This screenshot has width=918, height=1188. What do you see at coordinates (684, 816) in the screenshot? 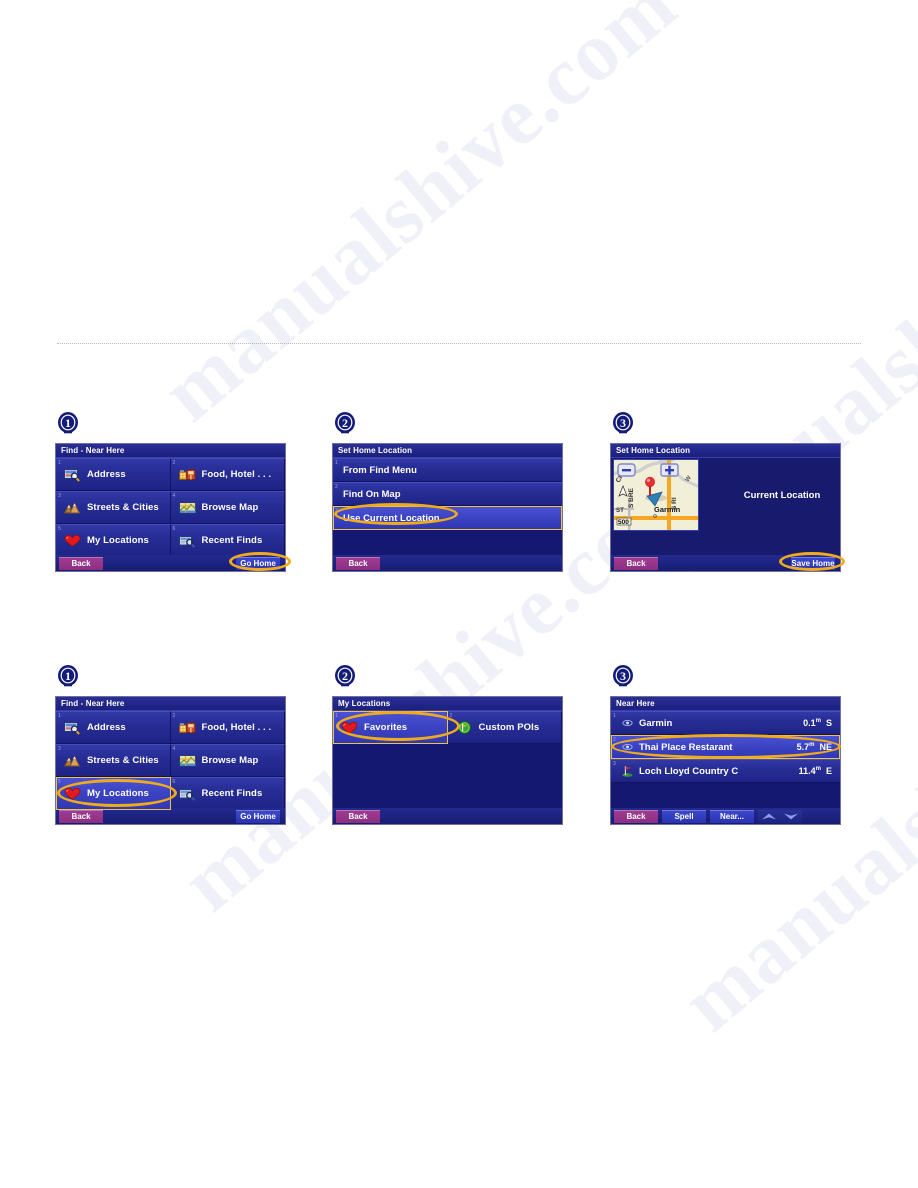
I see `spell-button: Spell` at bounding box center [684, 816].